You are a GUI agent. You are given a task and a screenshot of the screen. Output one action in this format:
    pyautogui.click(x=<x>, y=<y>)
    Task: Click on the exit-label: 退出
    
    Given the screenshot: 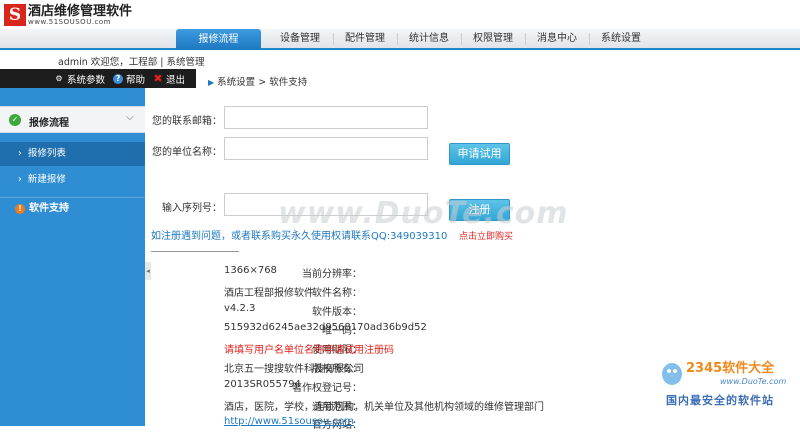 What is the action you would take?
    pyautogui.click(x=176, y=80)
    